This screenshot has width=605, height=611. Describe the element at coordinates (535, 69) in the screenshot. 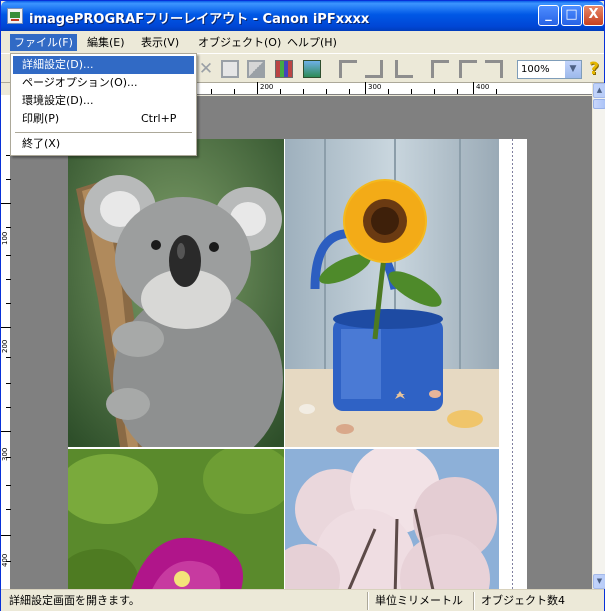

I see `zoom-value: 100%` at that location.